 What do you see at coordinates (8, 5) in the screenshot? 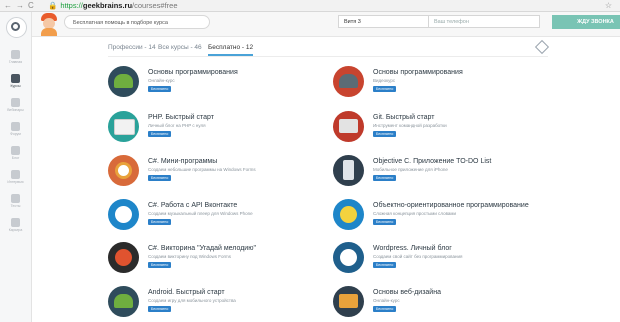
I see `back-icon: ←` at bounding box center [8, 5].